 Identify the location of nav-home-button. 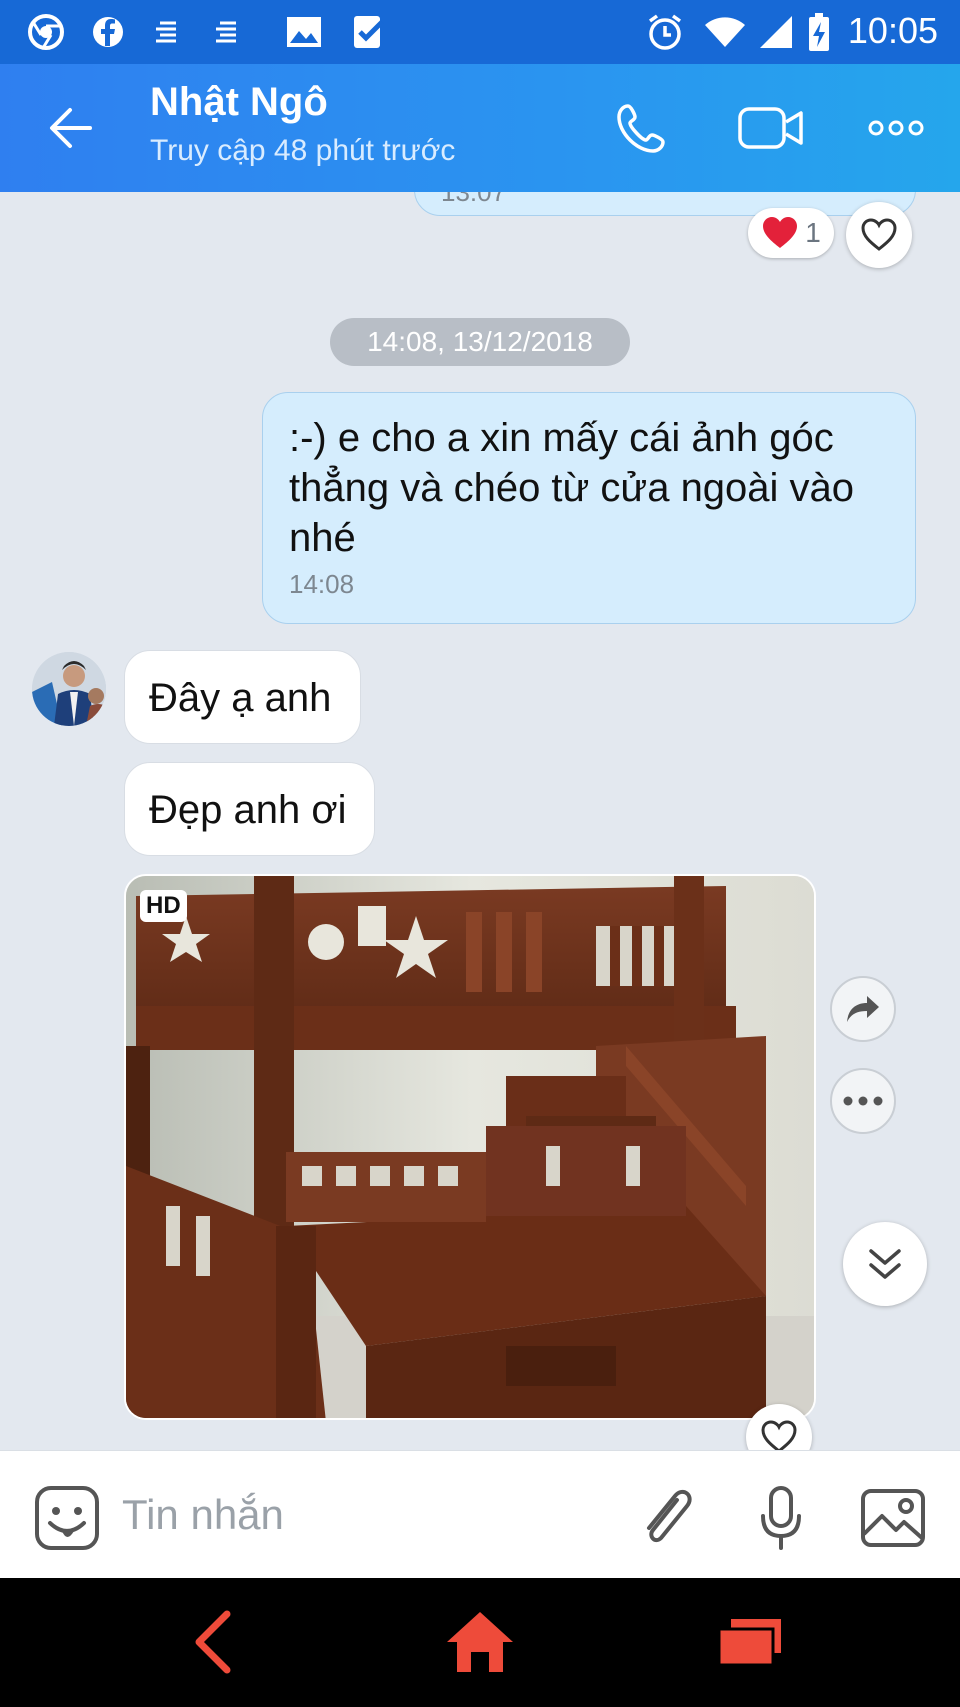
(480, 1642).